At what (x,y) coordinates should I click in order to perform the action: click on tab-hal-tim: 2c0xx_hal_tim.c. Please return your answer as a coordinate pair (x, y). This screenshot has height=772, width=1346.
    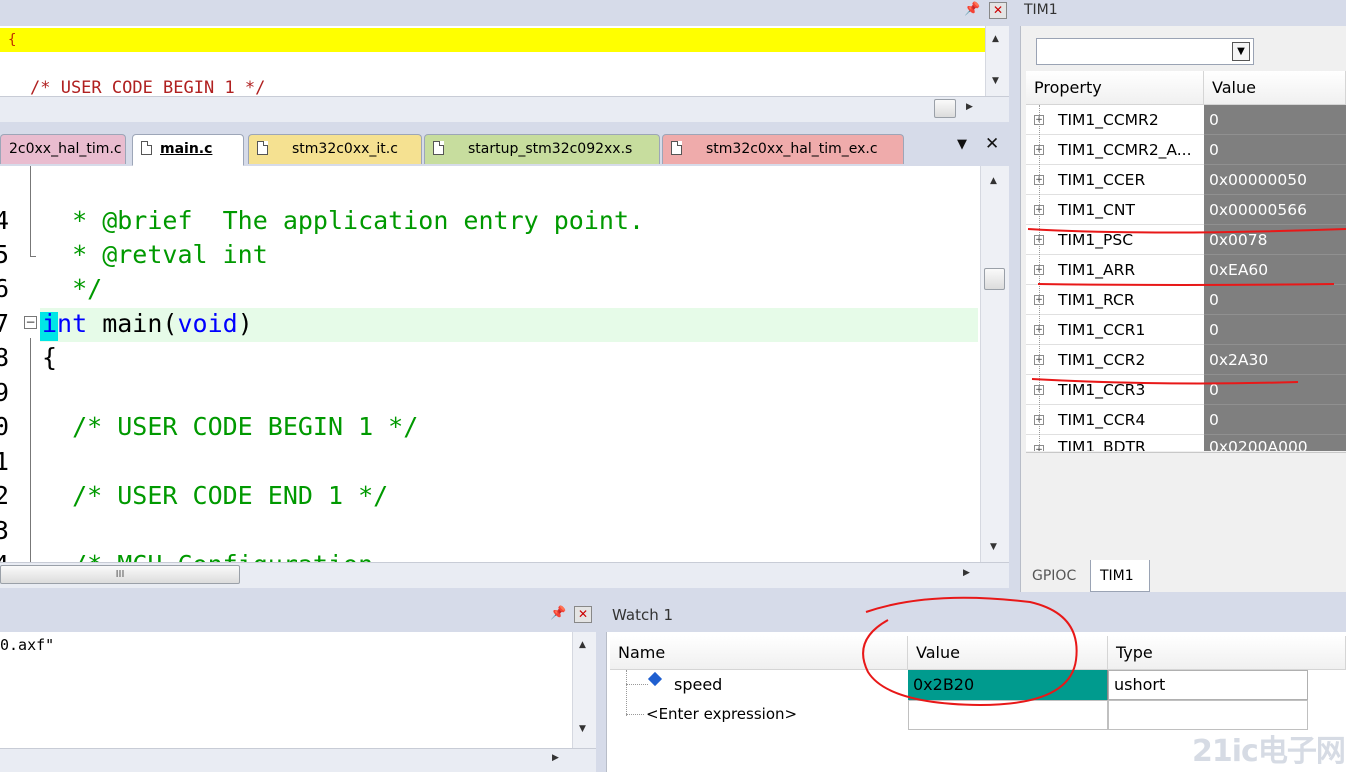
    Looking at the image, I should click on (63, 149).